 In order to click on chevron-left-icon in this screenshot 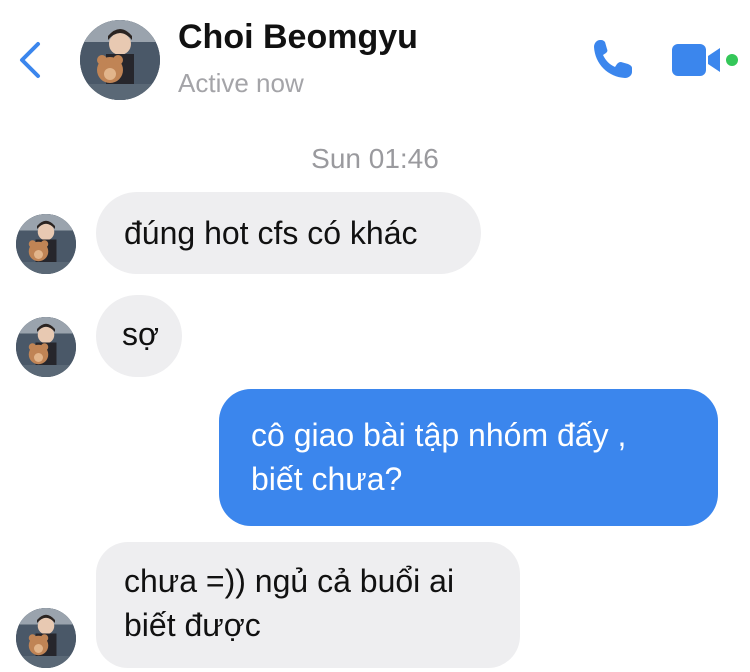, I will do `click(31, 60)`.